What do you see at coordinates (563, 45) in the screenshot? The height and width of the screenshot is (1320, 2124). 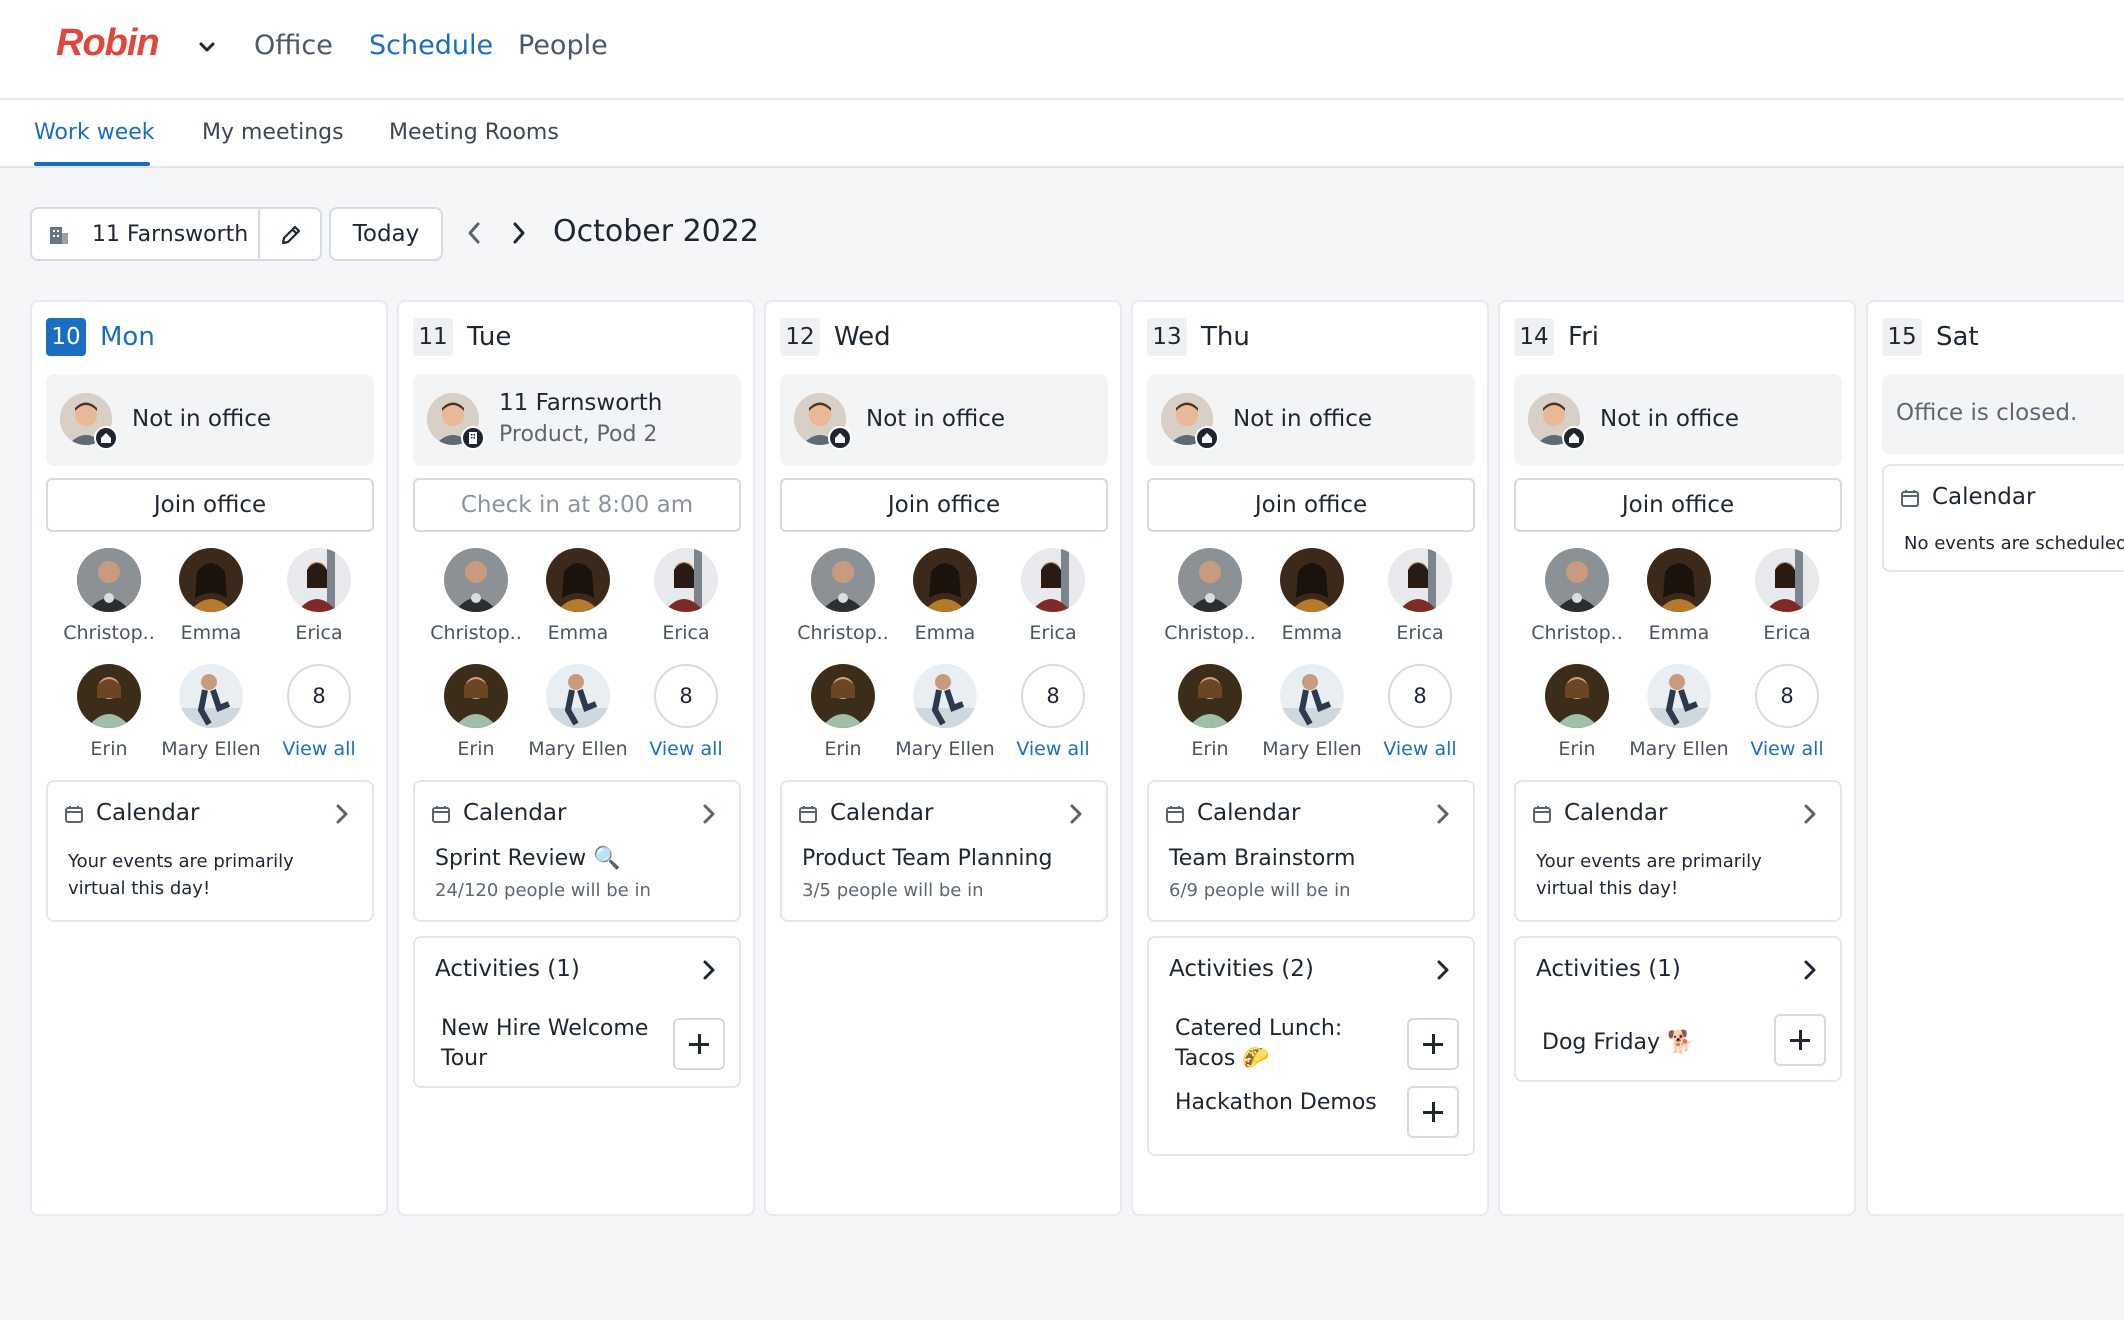 I see `nav-people: People` at bounding box center [563, 45].